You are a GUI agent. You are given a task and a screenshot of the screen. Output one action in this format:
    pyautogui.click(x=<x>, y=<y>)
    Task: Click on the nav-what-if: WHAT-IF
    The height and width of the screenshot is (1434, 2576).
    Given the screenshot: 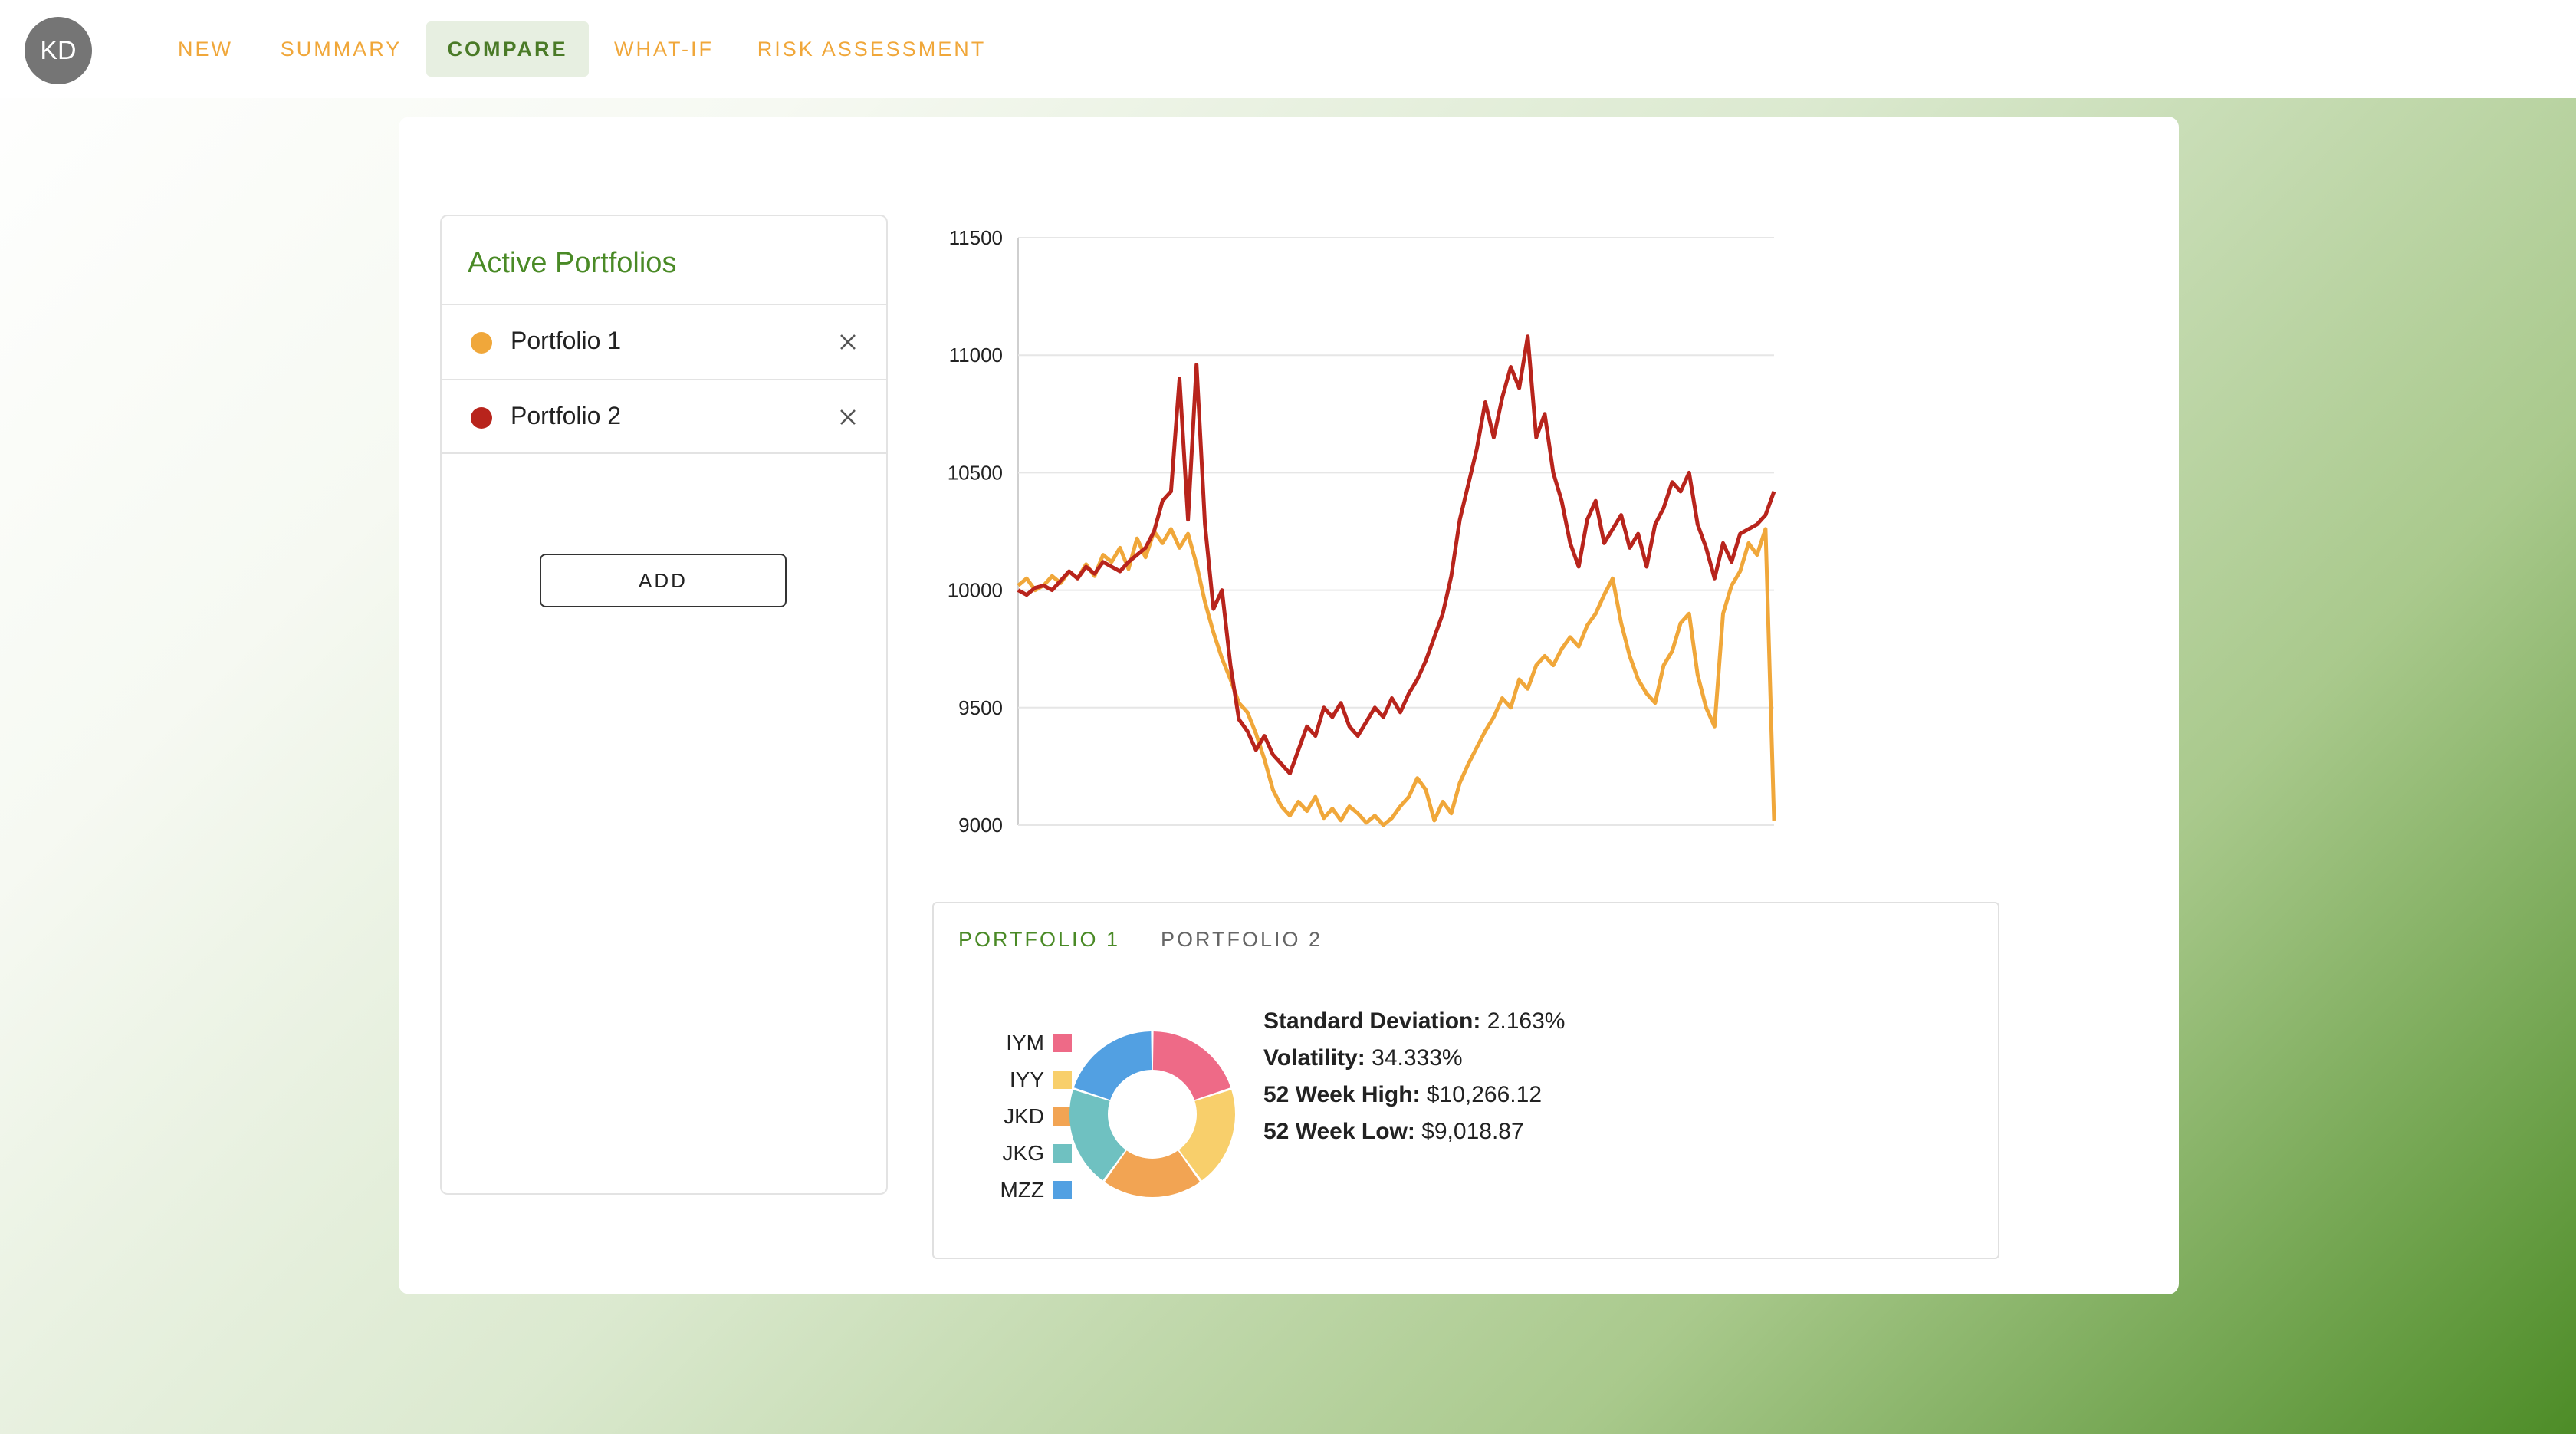 What is the action you would take?
    pyautogui.click(x=664, y=49)
    